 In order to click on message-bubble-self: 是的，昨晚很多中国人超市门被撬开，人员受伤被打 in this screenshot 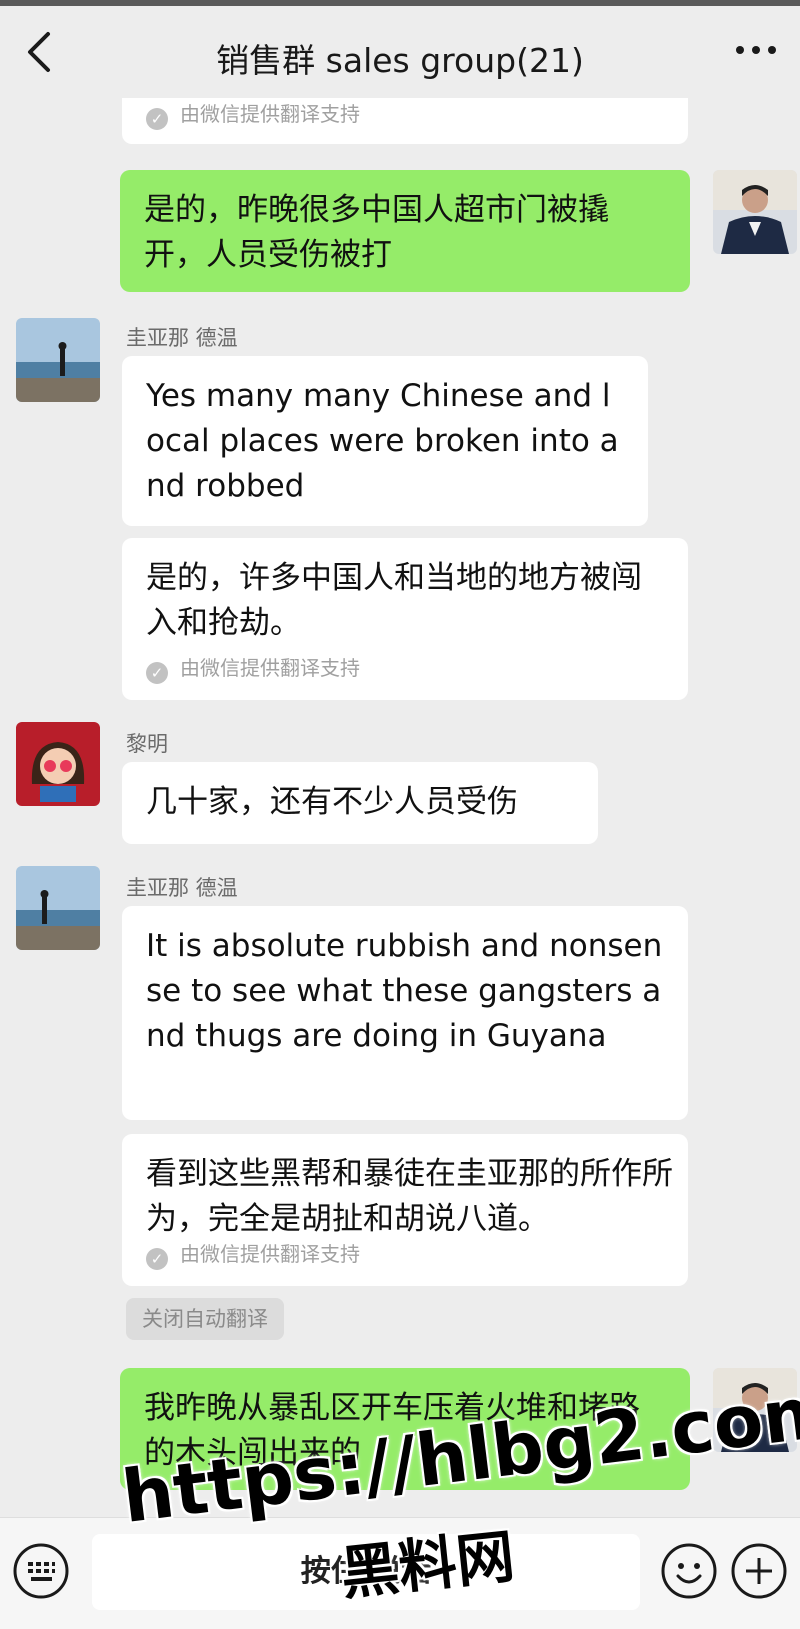, I will do `click(405, 231)`.